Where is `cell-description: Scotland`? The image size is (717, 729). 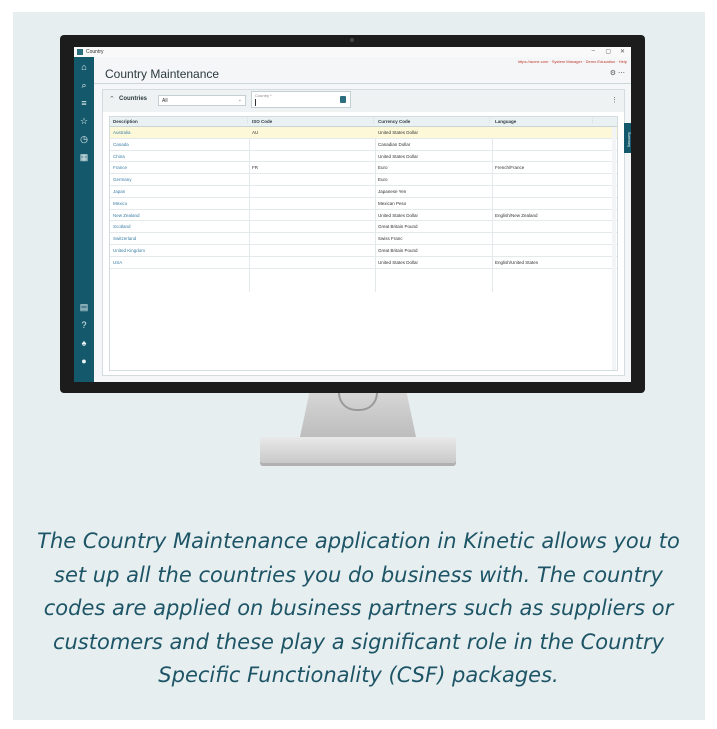 cell-description: Scotland is located at coordinates (122, 226).